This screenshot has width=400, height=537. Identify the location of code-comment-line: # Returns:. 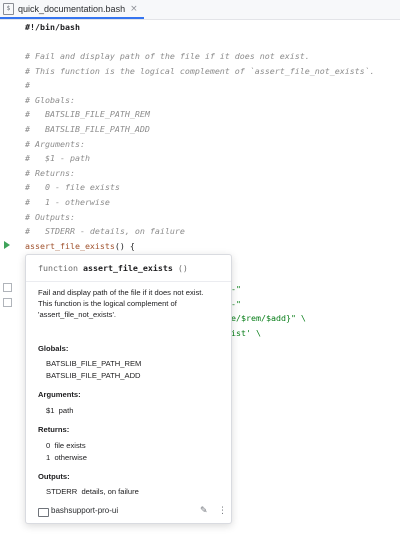
(50, 172).